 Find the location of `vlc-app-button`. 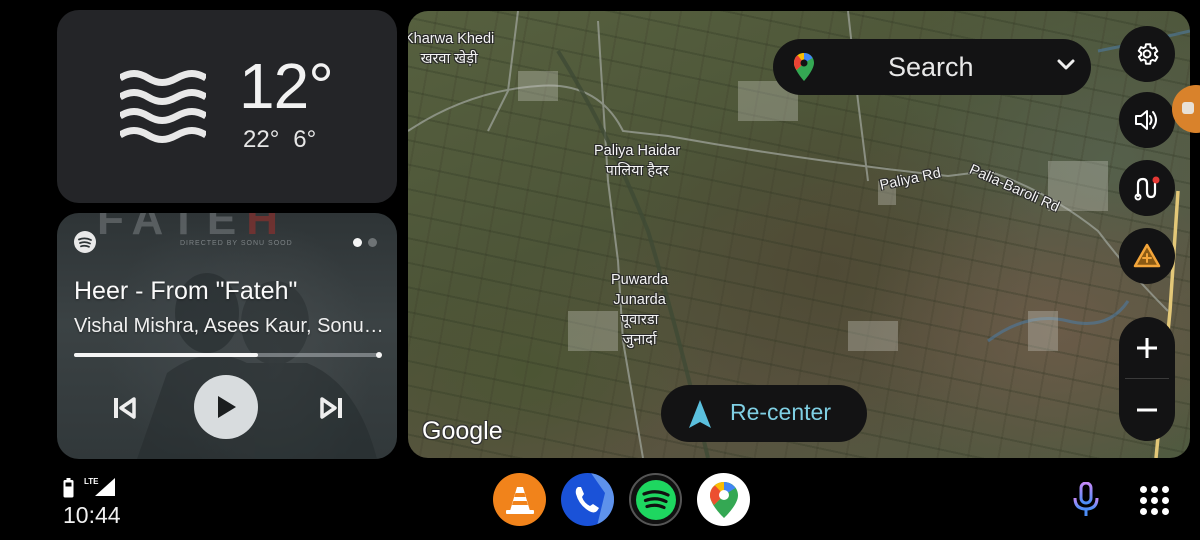

vlc-app-button is located at coordinates (519, 499).